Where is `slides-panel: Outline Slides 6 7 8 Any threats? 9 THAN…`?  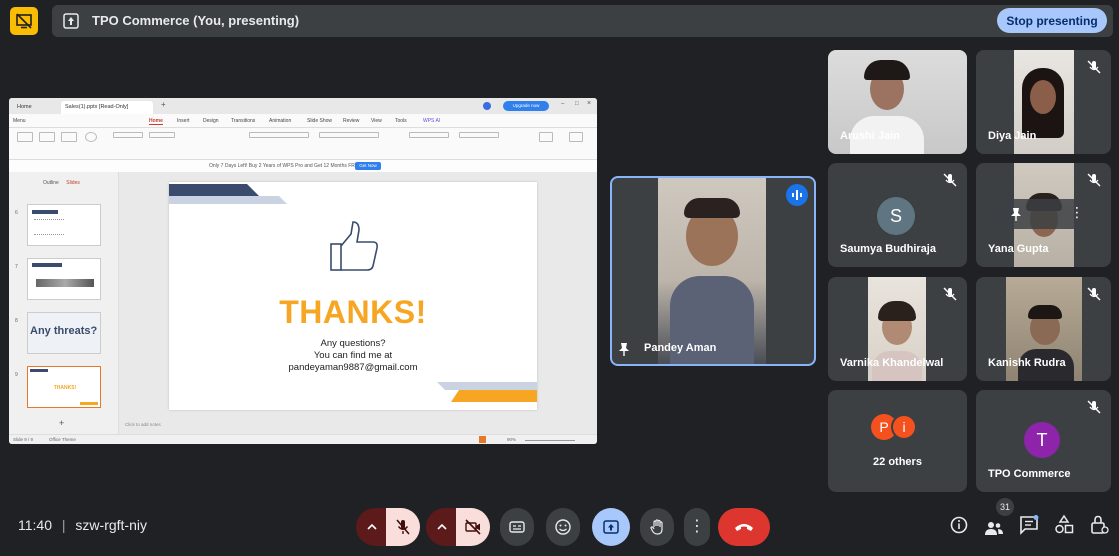 slides-panel: Outline Slides 6 7 8 Any threats? 9 THAN… is located at coordinates (64, 303).